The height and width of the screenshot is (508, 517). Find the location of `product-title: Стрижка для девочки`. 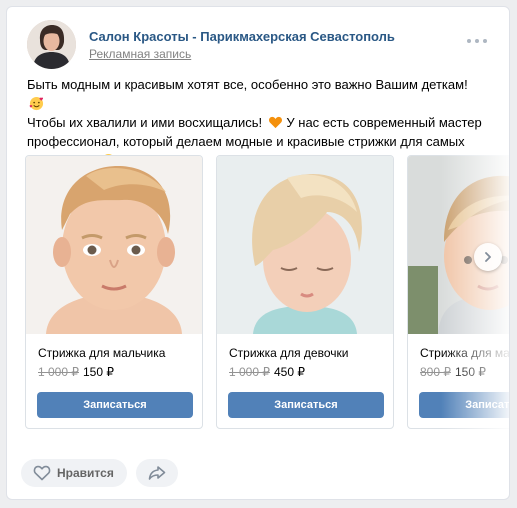

product-title: Стрижка для девочки is located at coordinates (289, 353).